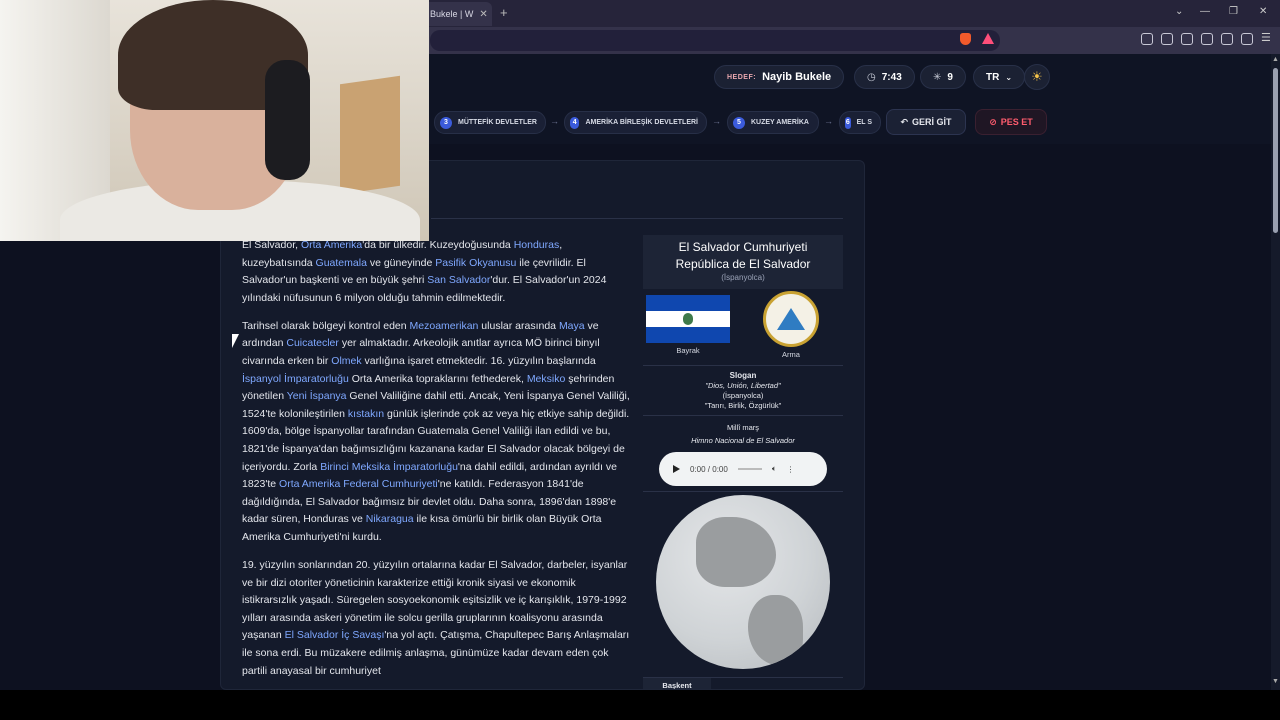 The width and height of the screenshot is (1280, 720). What do you see at coordinates (1147, 39) in the screenshot?
I see `extensions-icon` at bounding box center [1147, 39].